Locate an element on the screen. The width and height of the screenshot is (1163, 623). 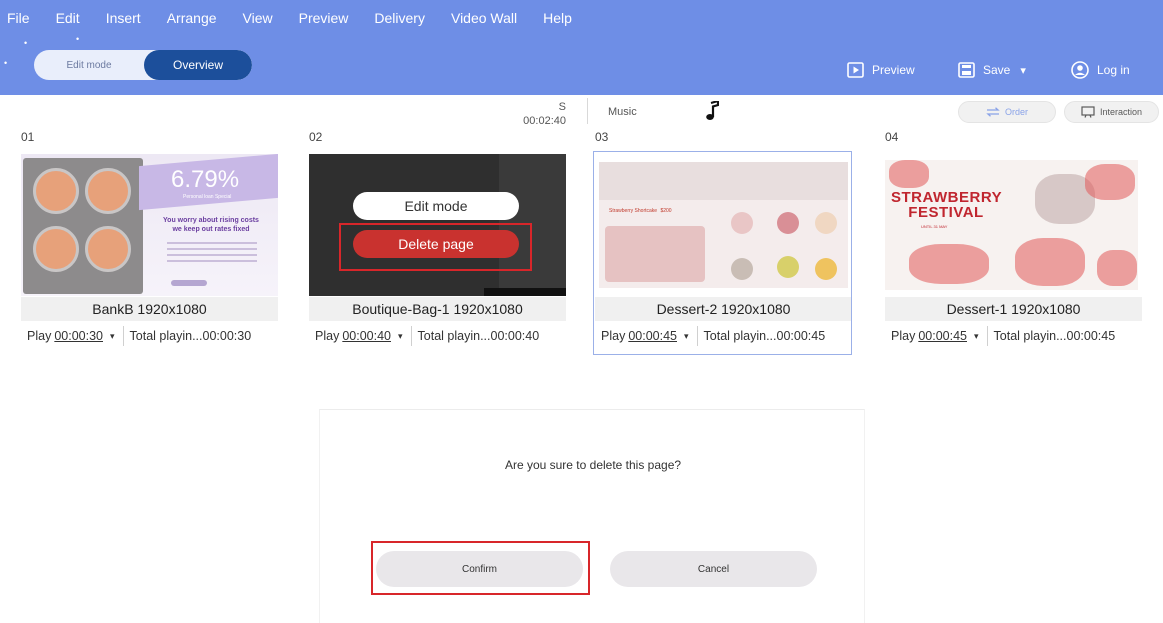
play-duration-dropdown: Play 00:00:40 ▾ is located at coordinates (360, 336).